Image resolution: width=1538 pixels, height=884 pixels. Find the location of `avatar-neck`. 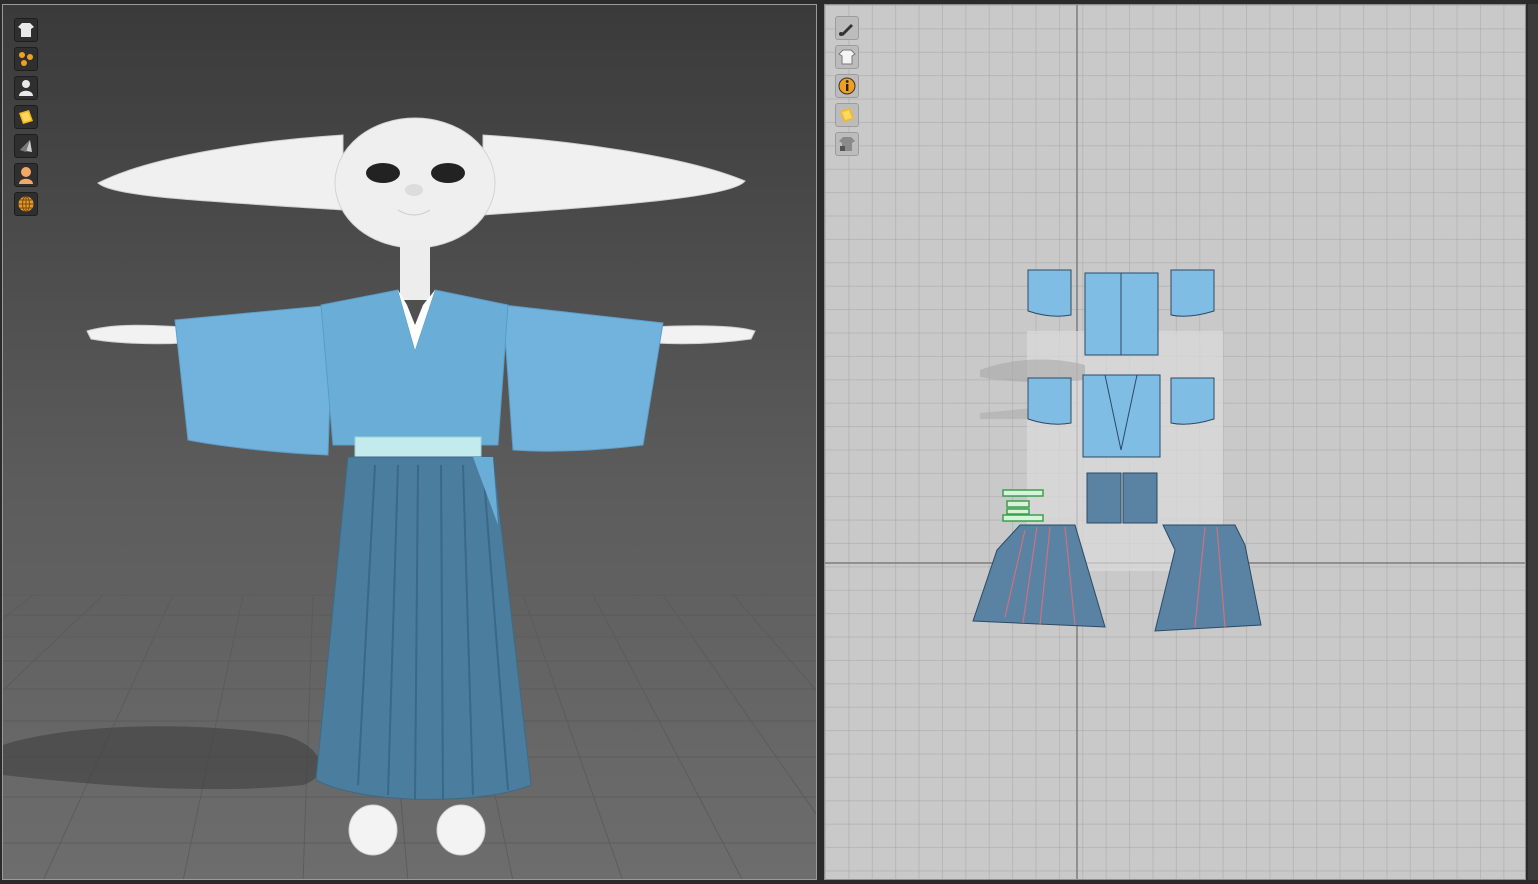

avatar-neck is located at coordinates (415, 270).